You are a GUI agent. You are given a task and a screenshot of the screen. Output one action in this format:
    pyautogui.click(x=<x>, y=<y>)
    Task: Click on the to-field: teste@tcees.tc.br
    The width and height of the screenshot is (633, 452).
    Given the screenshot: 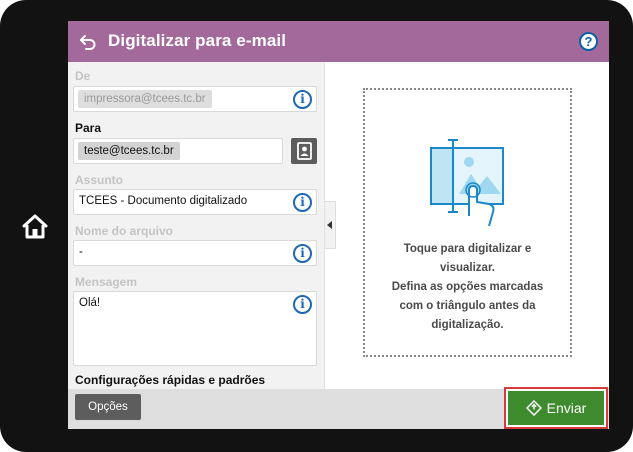 What is the action you would take?
    pyautogui.click(x=178, y=151)
    